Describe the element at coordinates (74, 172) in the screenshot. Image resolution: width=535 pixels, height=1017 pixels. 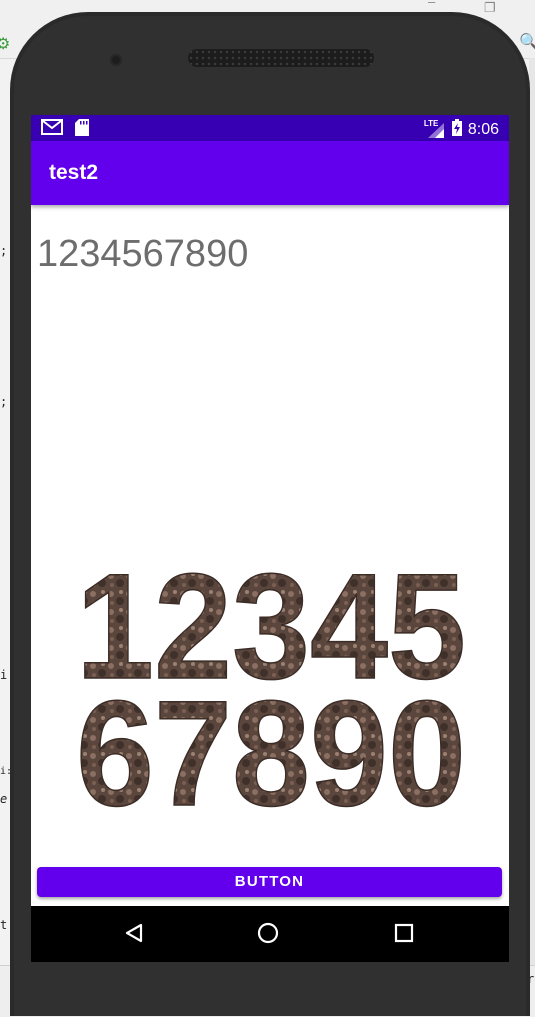
I see `app-title: test2` at that location.